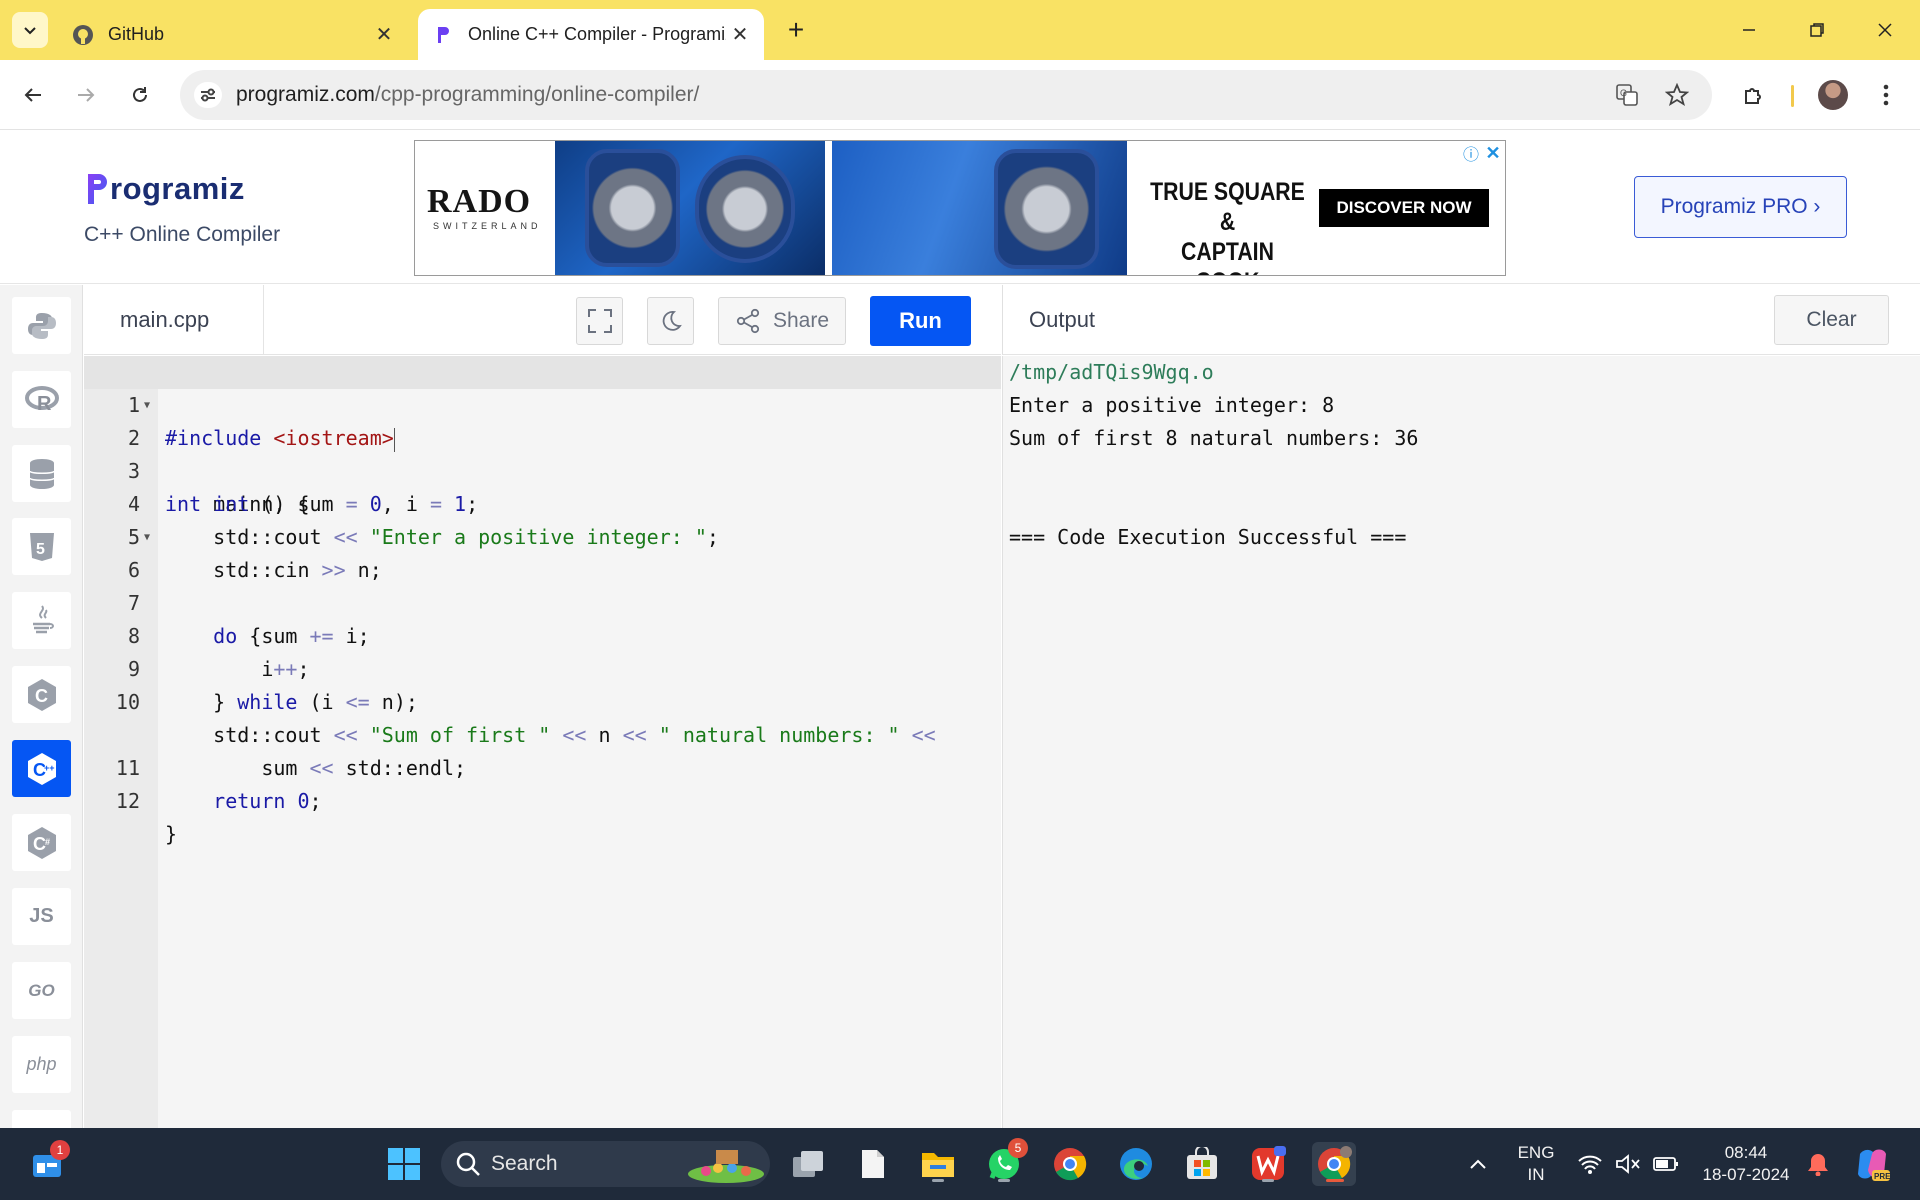 This screenshot has width=1920, height=1200. I want to click on code-line: 8 i++;, so click(542, 634).